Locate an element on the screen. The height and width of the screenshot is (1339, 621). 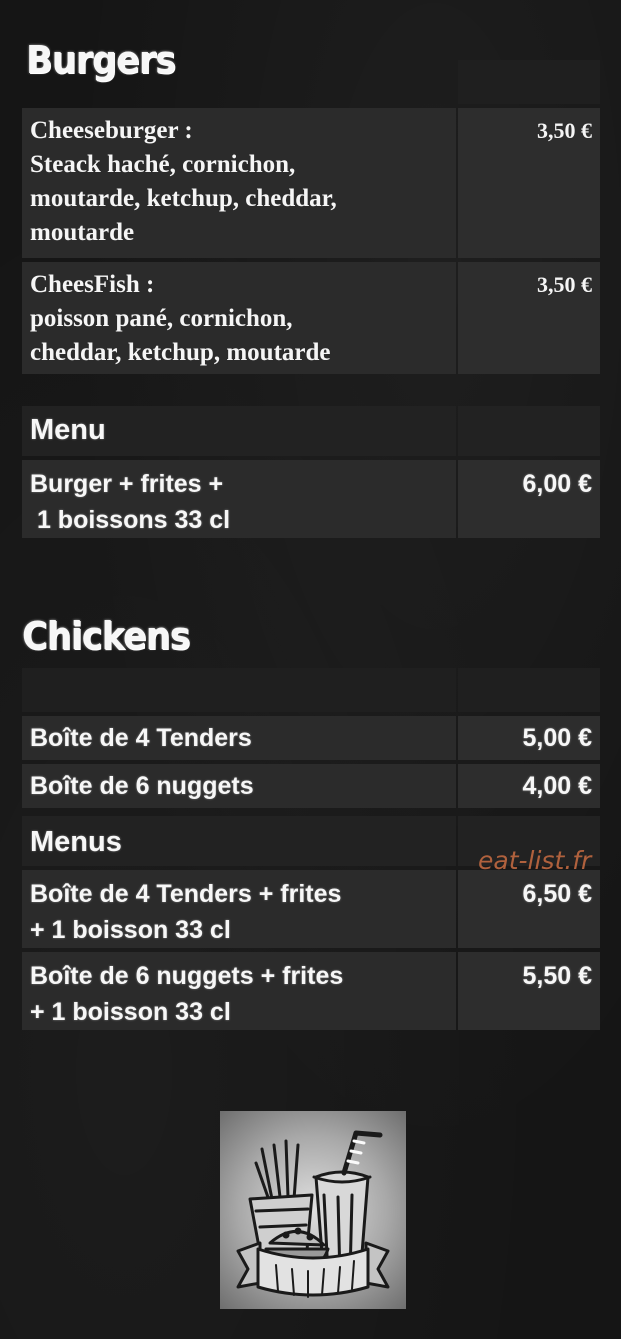
item-name: Cheeseburger : is located at coordinates (111, 130).